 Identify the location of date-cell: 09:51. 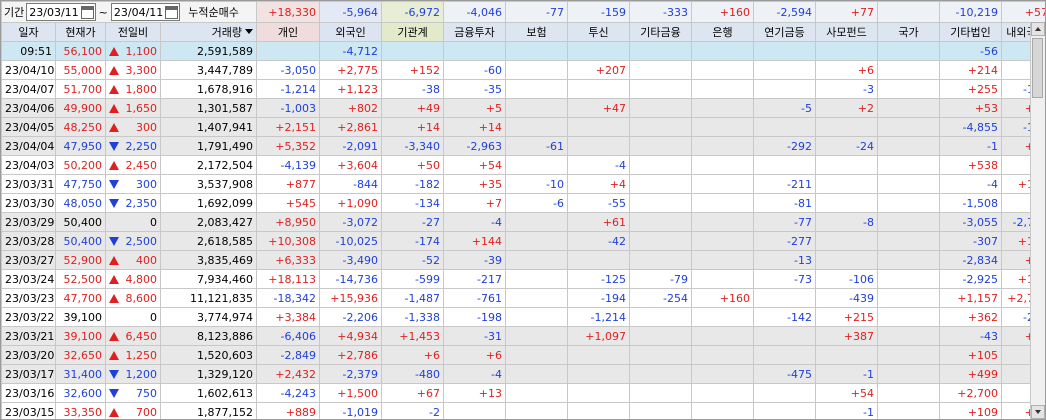
(28, 51).